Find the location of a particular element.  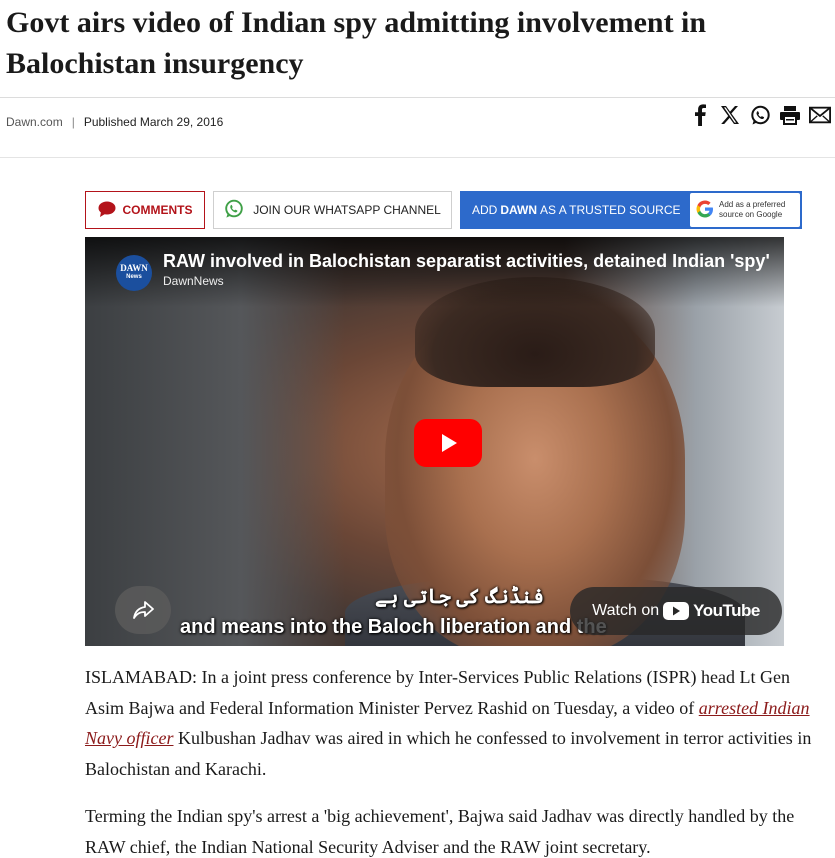

comments-label: COMMENTS is located at coordinates (157, 210).